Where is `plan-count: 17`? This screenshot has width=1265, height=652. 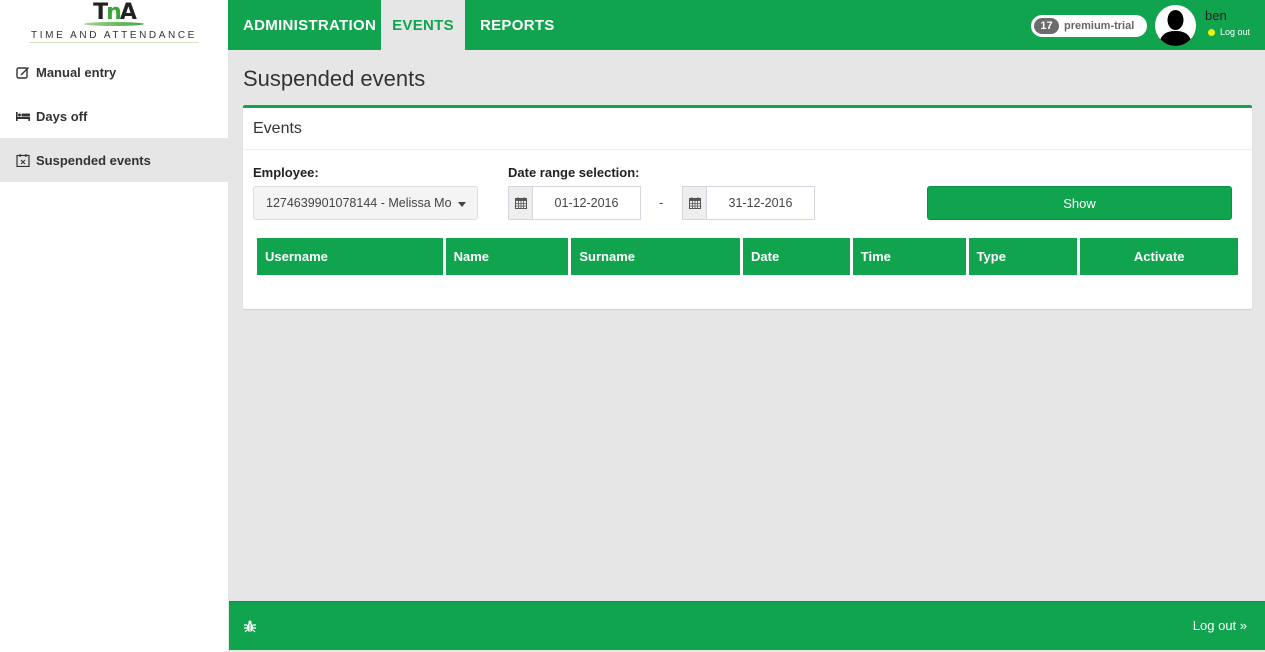
plan-count: 17 is located at coordinates (1046, 26).